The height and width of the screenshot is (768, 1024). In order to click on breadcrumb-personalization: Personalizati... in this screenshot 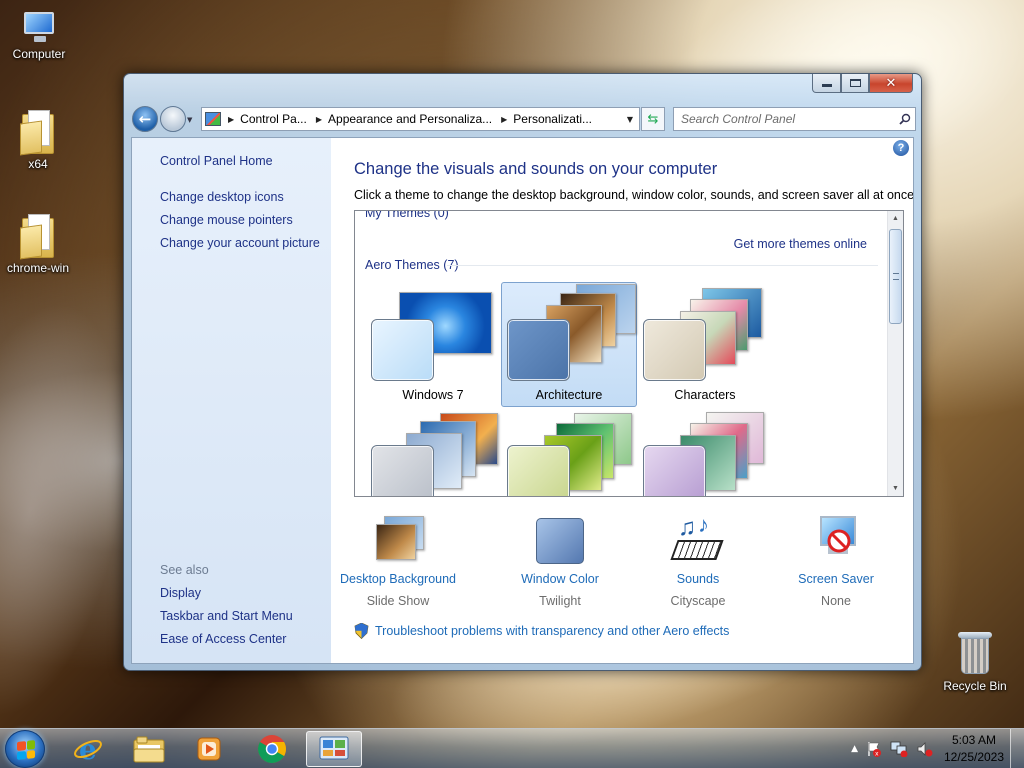, I will do `click(552, 119)`.